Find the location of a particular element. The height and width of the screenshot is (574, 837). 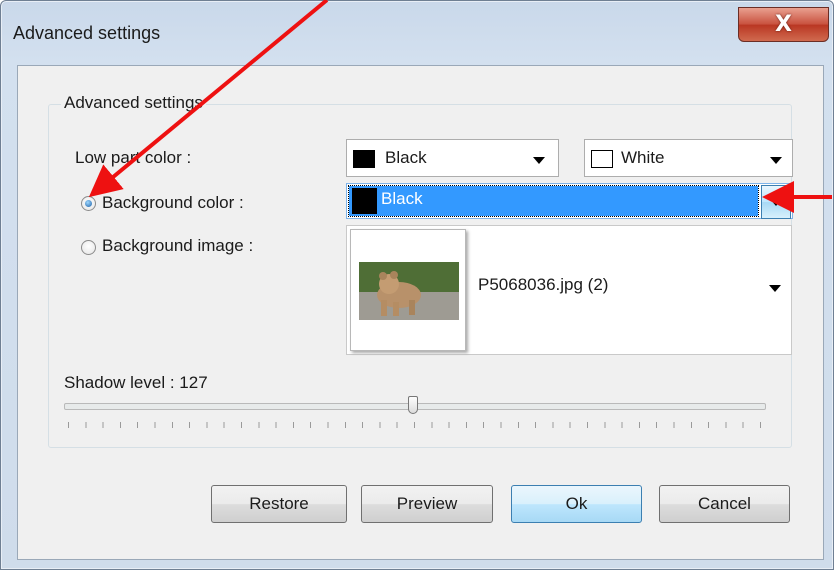

slider-ticks is located at coordinates (418, 425).